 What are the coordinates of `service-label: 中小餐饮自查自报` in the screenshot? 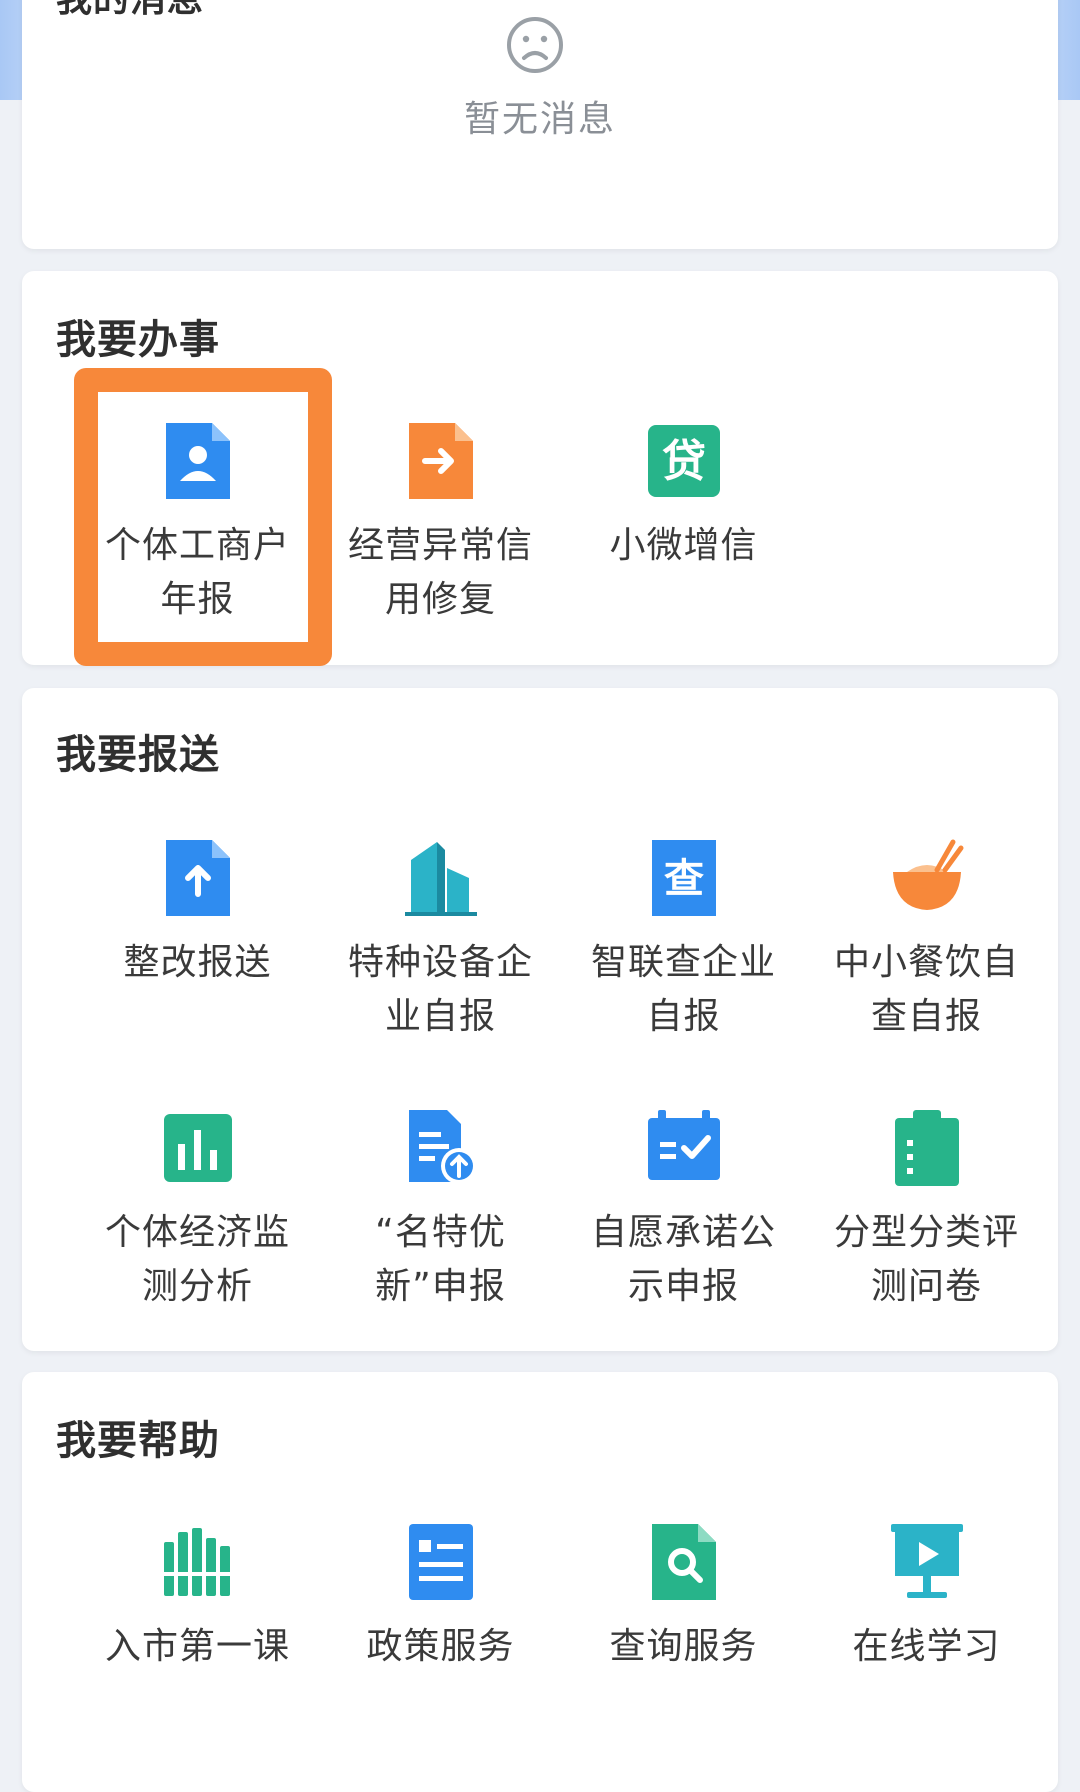 It's located at (926, 989).